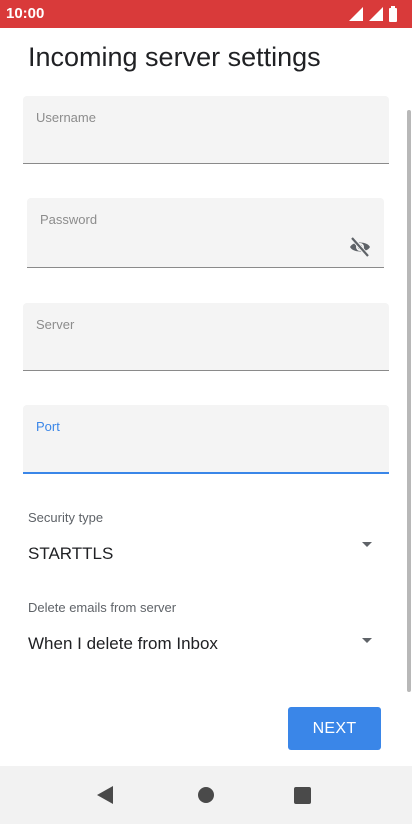 The width and height of the screenshot is (412, 824). I want to click on password-label: Password, so click(69, 219).